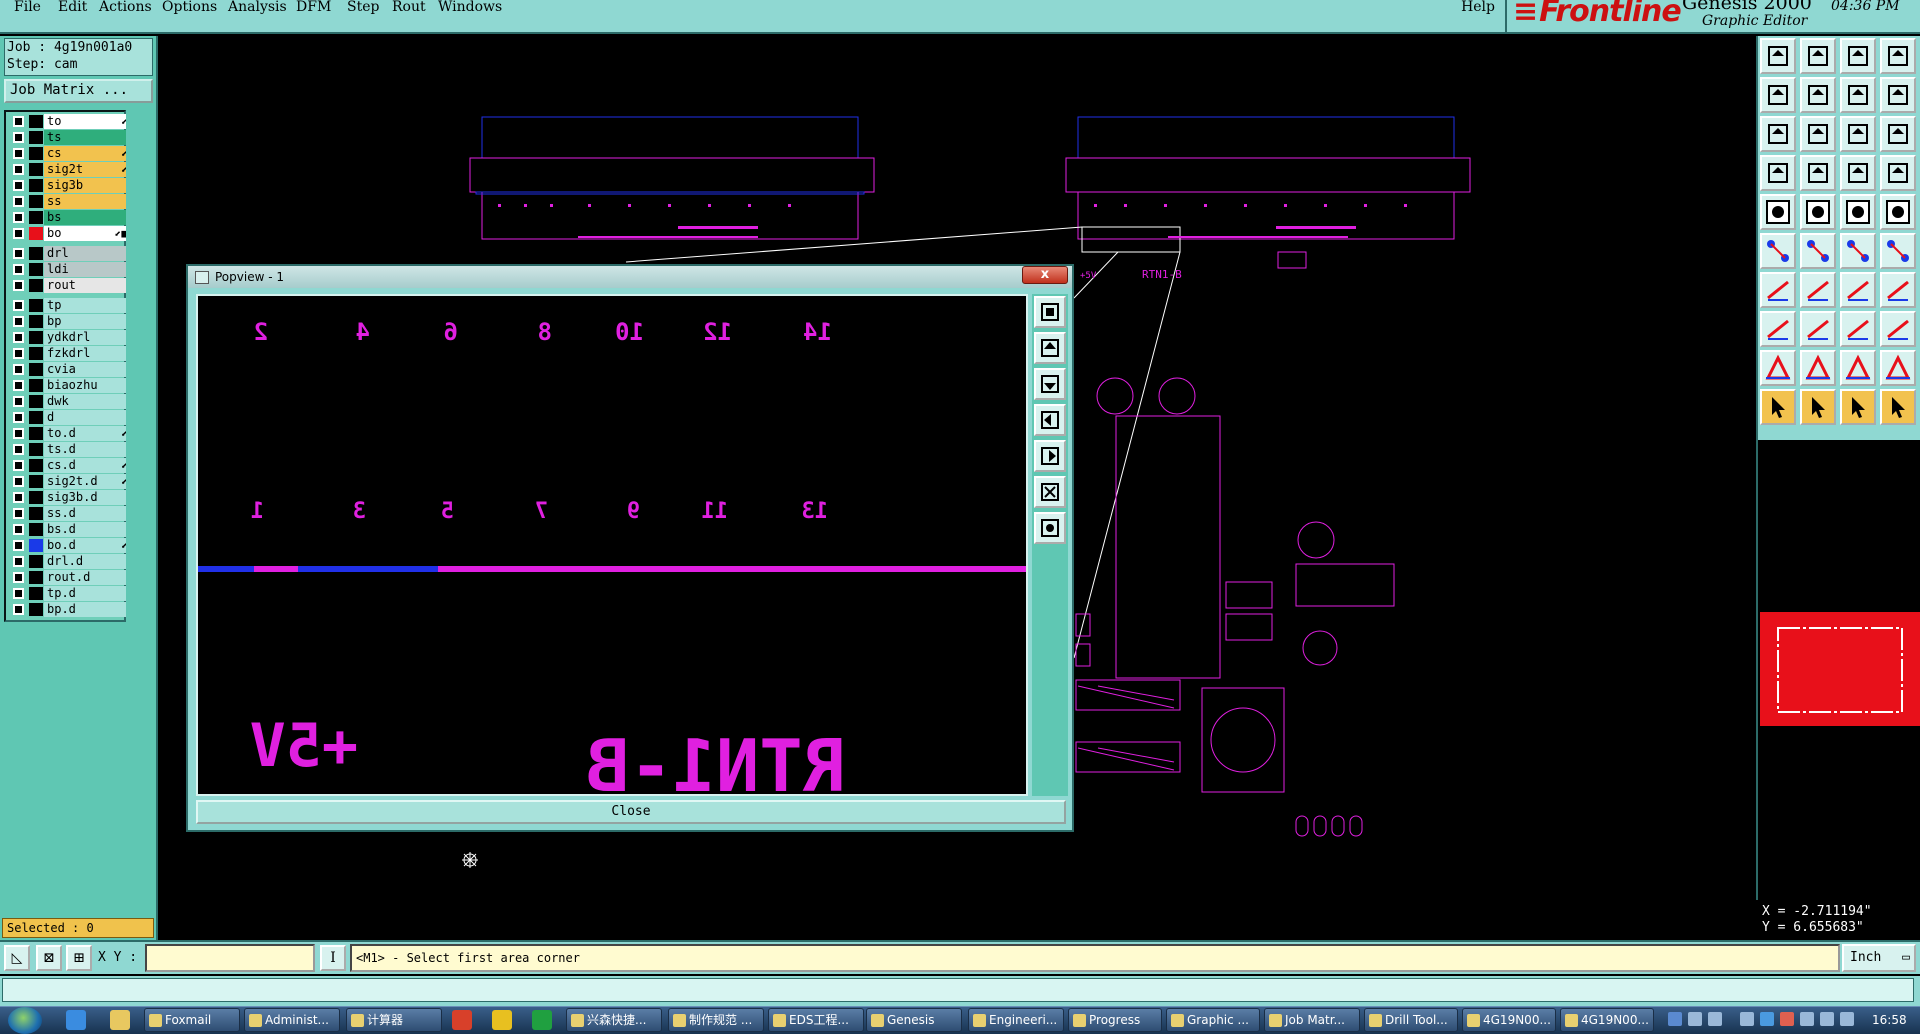 This screenshot has height=1034, width=1920. I want to click on taskbar-button: 计算器, so click(394, 1020).